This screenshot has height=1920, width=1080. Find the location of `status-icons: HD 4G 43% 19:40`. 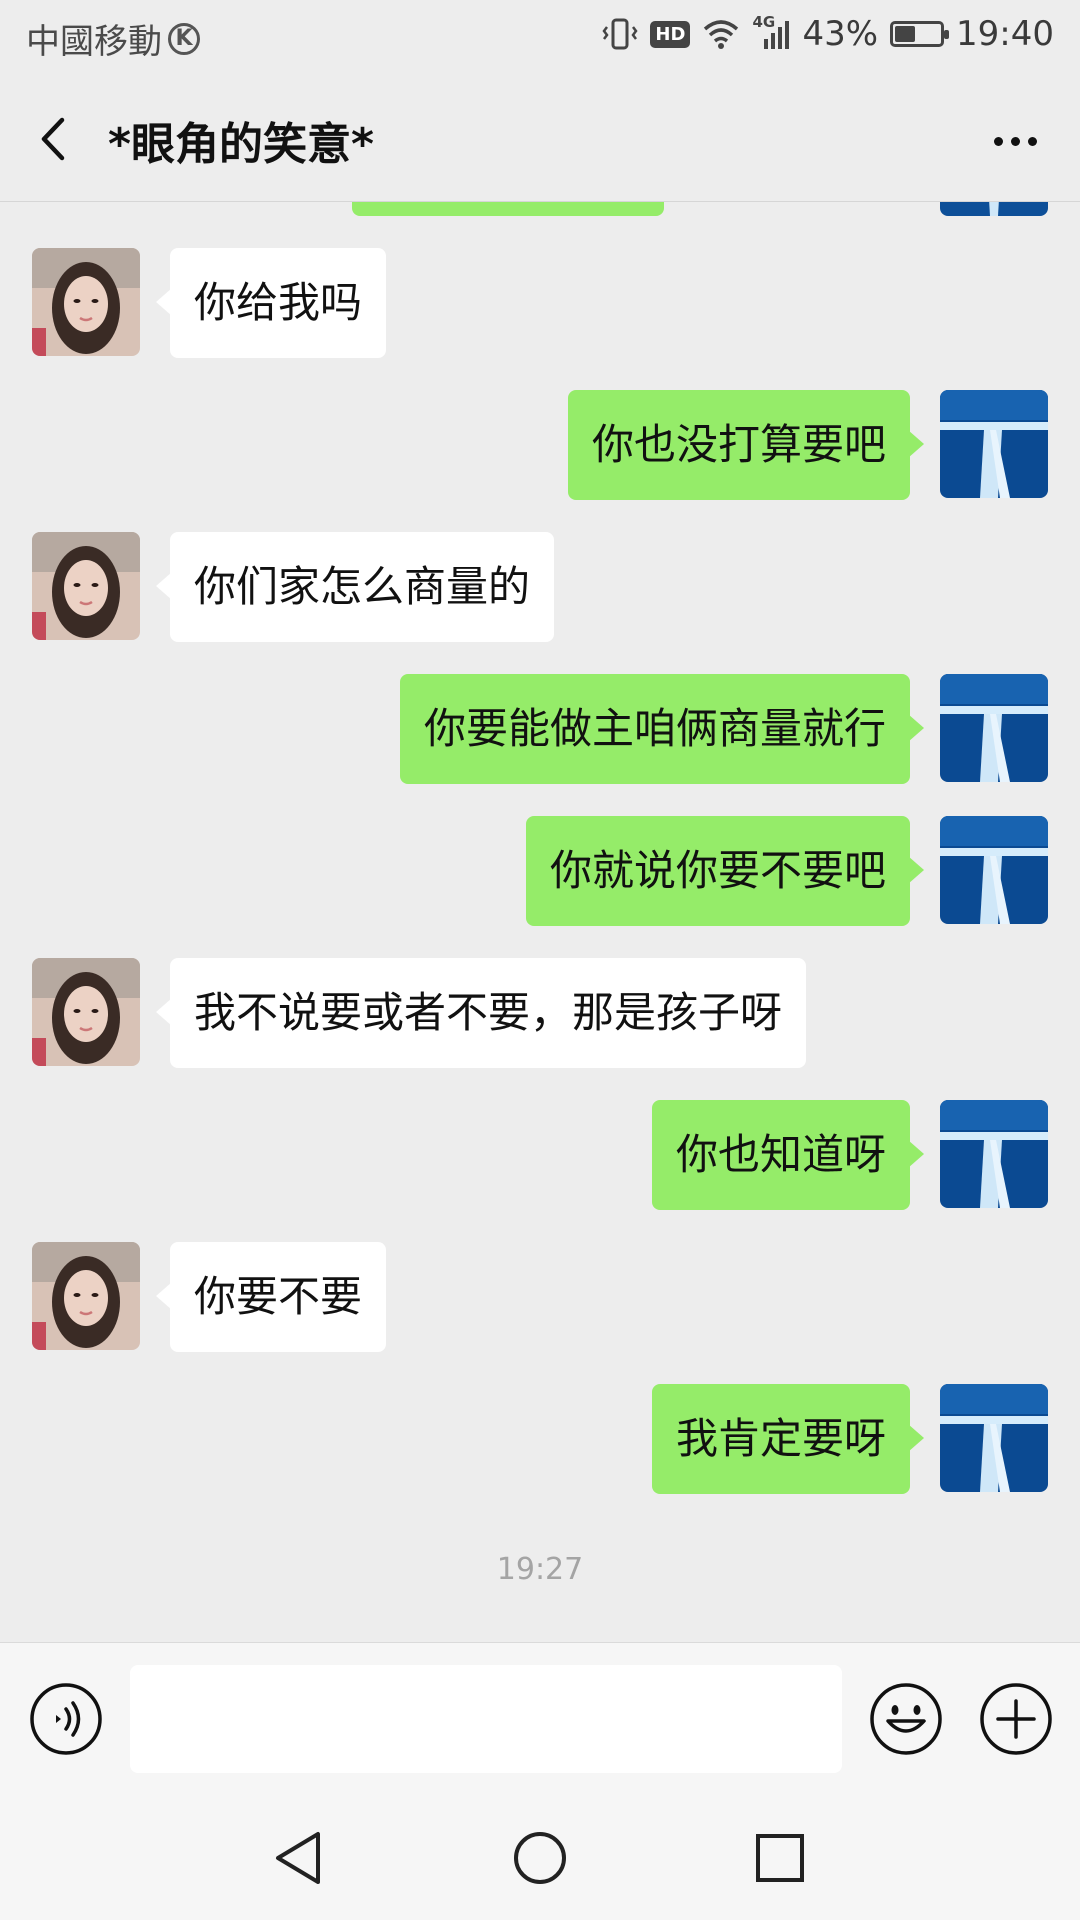

status-icons: HD 4G 43% 19:40 is located at coordinates (828, 33).